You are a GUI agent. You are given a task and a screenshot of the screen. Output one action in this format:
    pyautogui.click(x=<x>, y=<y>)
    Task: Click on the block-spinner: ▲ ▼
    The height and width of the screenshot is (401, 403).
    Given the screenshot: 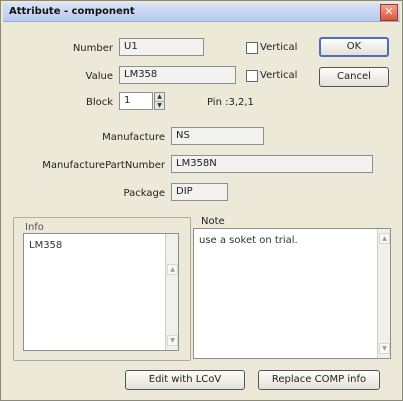 What is the action you would take?
    pyautogui.click(x=159, y=101)
    